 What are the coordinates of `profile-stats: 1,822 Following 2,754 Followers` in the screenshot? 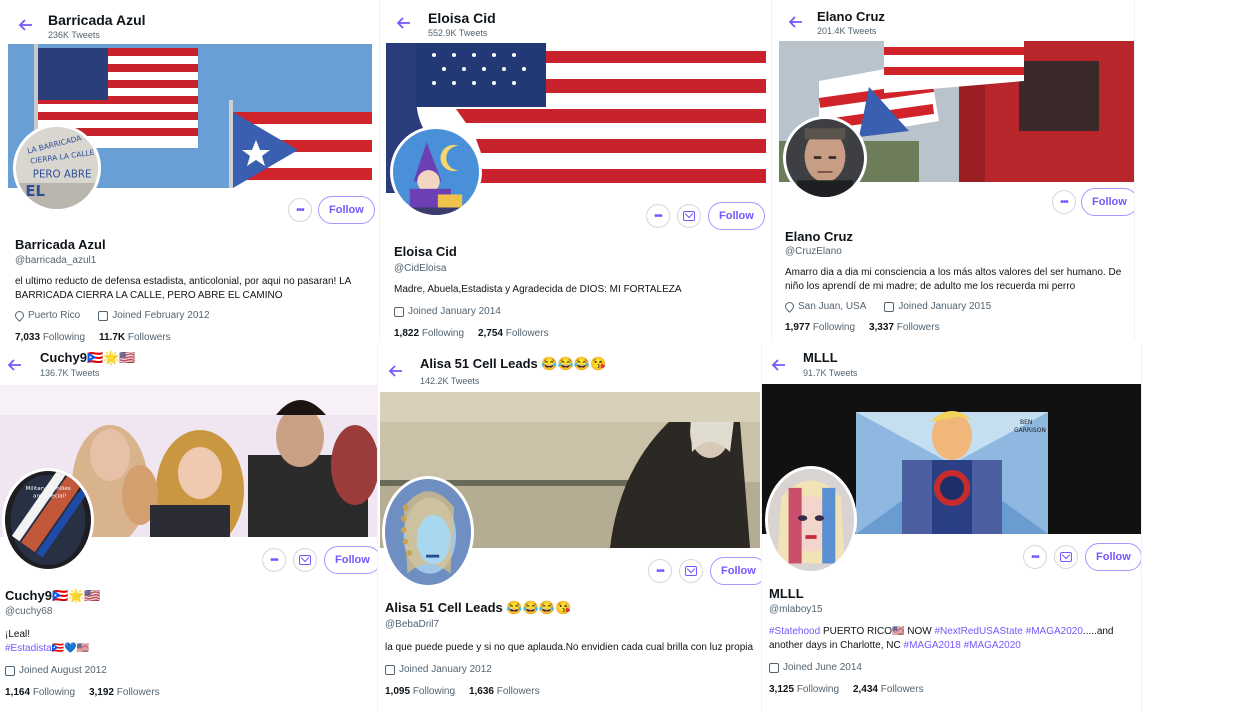 It's located at (471, 333).